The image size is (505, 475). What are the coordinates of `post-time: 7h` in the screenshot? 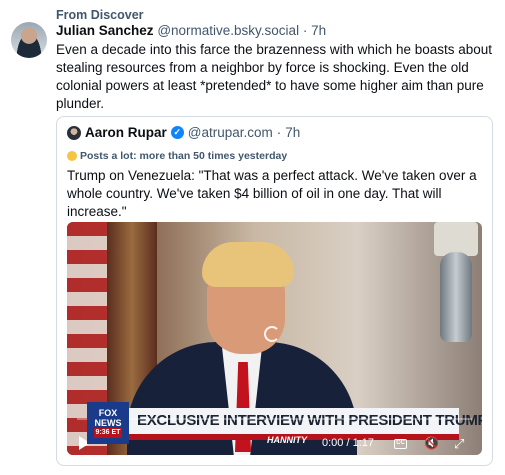 It's located at (318, 30).